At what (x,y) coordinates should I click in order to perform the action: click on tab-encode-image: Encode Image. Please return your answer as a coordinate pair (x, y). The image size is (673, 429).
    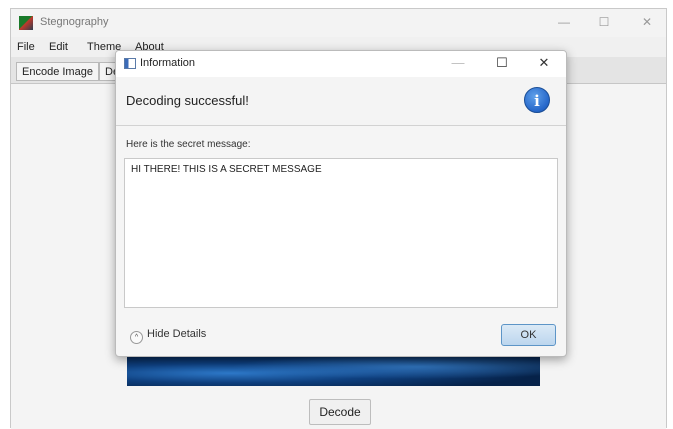
    Looking at the image, I should click on (57, 71).